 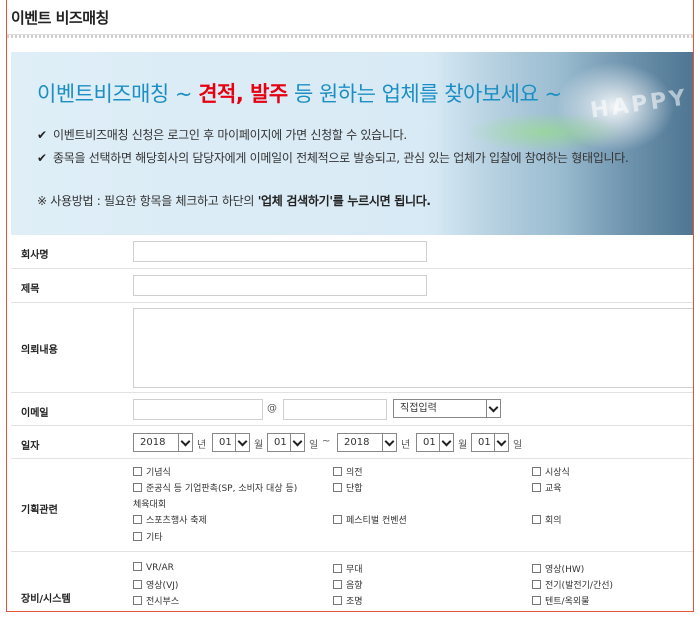 I want to click on checkbox-video-hw: 영상(HW), so click(x=558, y=568).